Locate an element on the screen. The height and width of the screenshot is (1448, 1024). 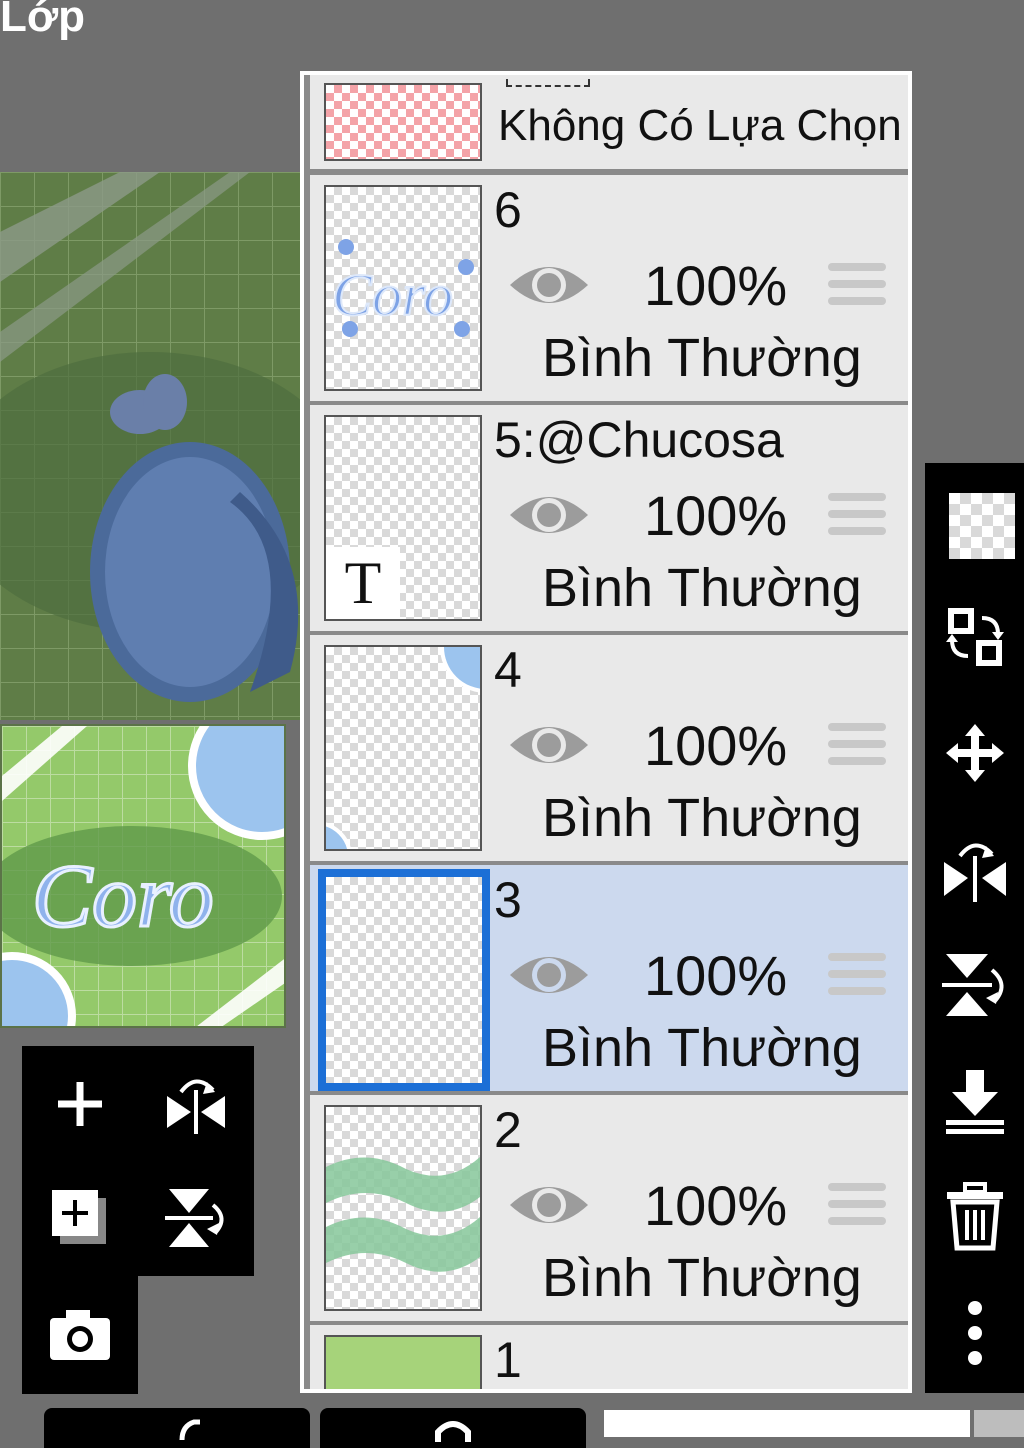
bottom-button-lock is located at coordinates (453, 1428).